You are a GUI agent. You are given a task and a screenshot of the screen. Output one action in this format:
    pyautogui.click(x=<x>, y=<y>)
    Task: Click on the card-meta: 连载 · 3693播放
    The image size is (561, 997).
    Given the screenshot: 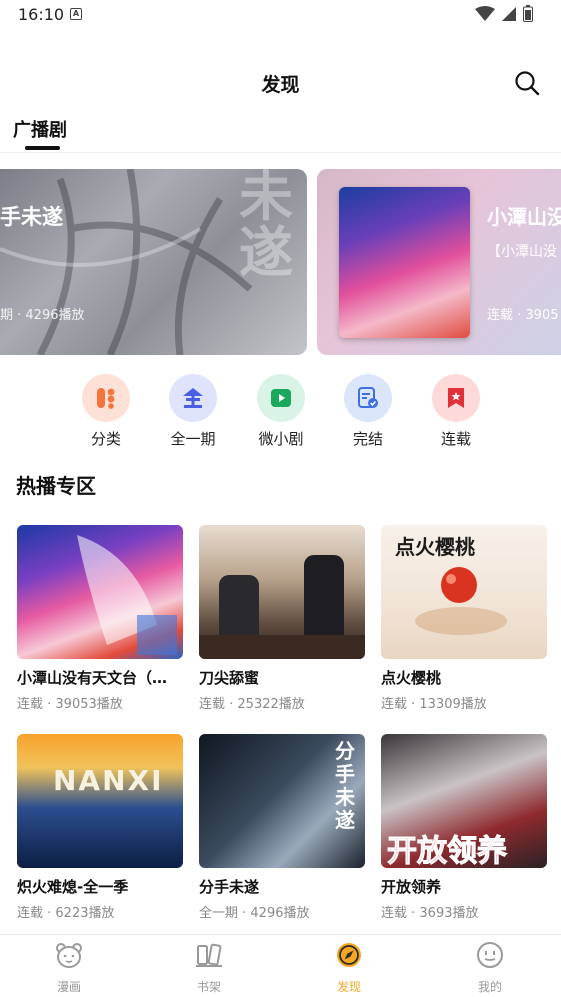 What is the action you would take?
    pyautogui.click(x=430, y=913)
    